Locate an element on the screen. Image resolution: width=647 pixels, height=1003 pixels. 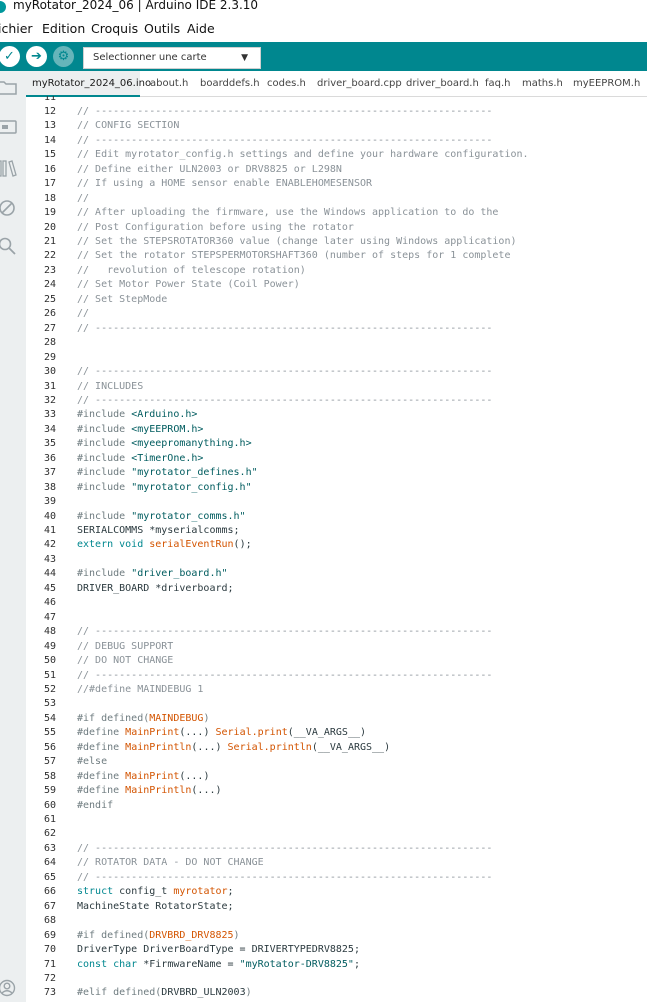
code-line: 50 // DO NOT CHANGE is located at coordinates (336, 661).